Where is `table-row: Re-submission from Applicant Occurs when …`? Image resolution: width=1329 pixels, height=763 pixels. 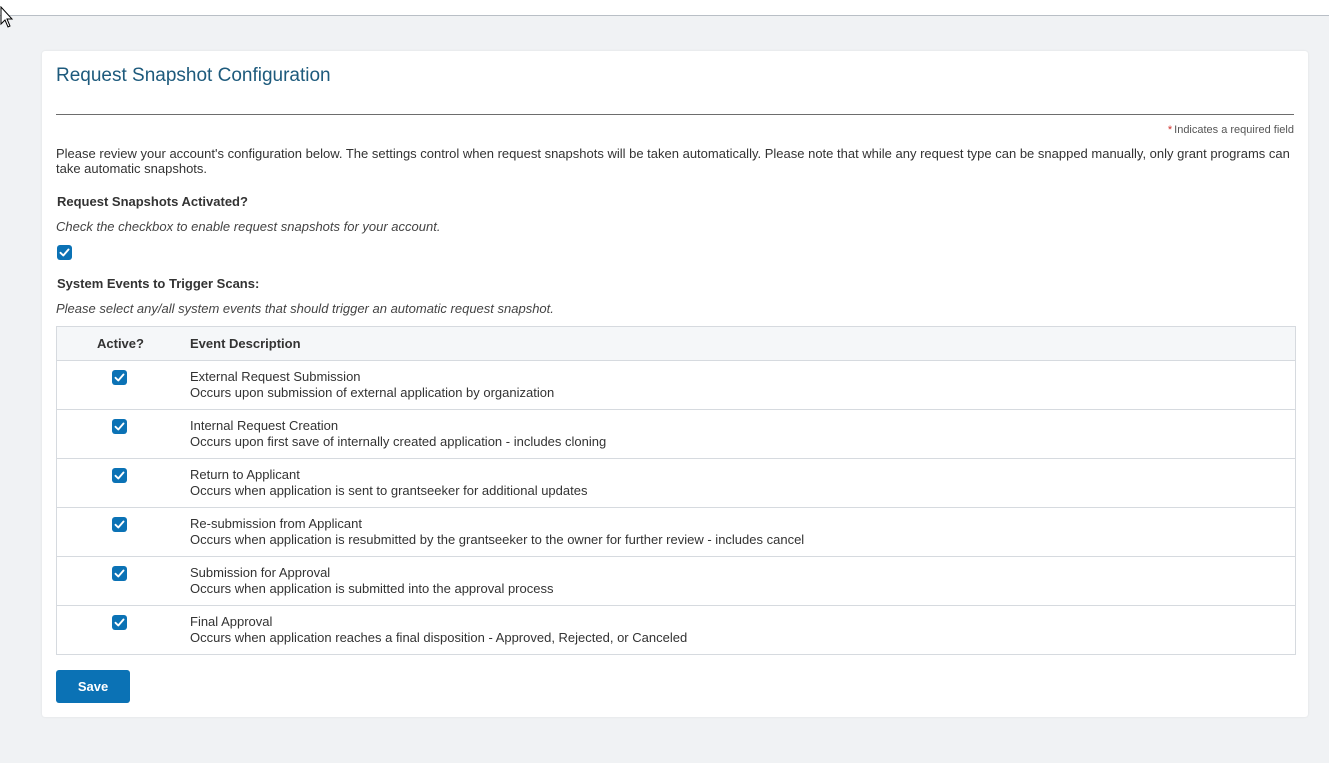 table-row: Re-submission from Applicant Occurs when … is located at coordinates (676, 532).